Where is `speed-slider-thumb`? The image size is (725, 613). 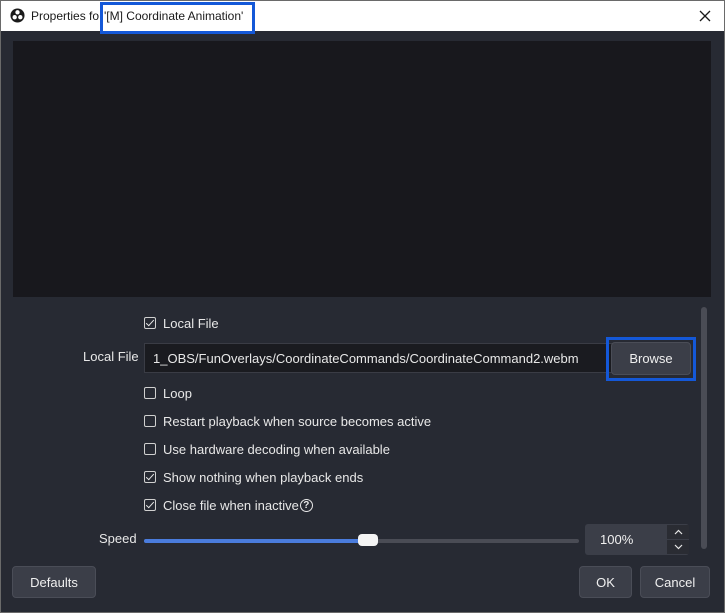
speed-slider-thumb is located at coordinates (368, 540).